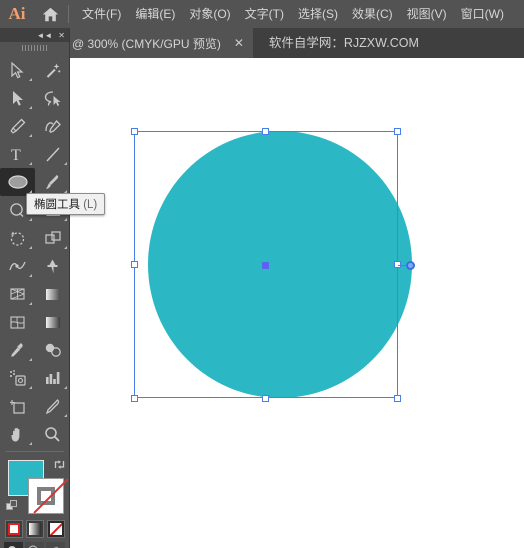  I want to click on blend-tool, so click(52, 350).